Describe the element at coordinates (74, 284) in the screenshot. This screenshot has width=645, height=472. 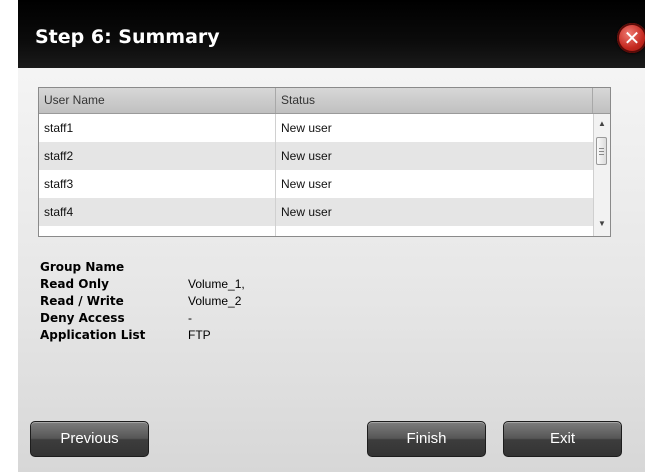
I see `read-only-label: Read Only` at that location.